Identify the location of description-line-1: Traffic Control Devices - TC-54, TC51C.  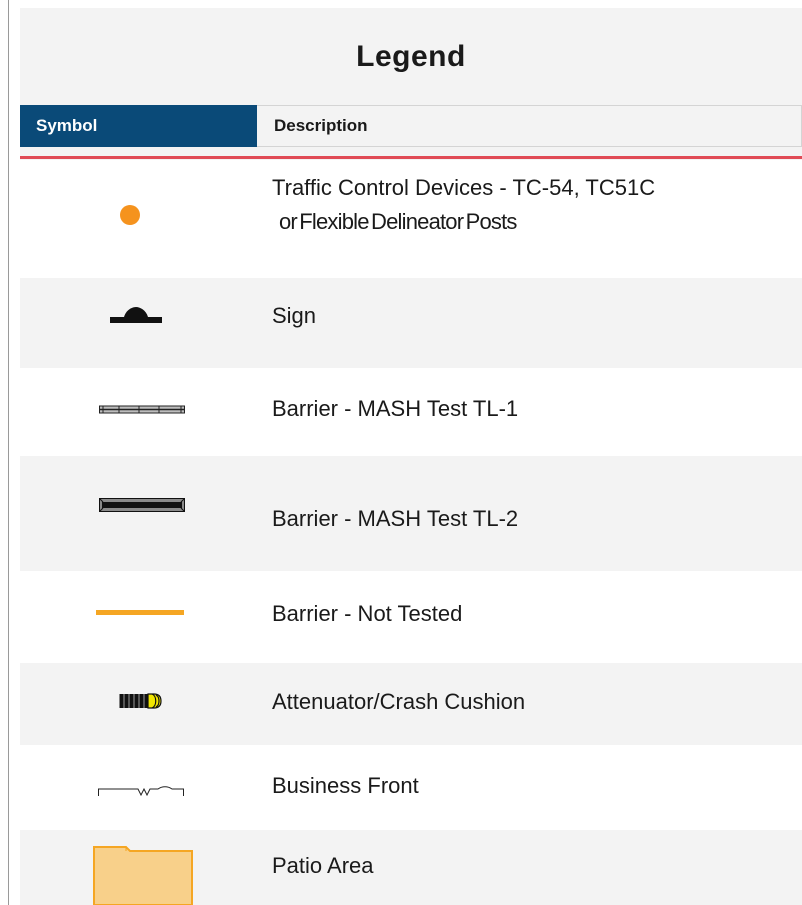
(464, 187).